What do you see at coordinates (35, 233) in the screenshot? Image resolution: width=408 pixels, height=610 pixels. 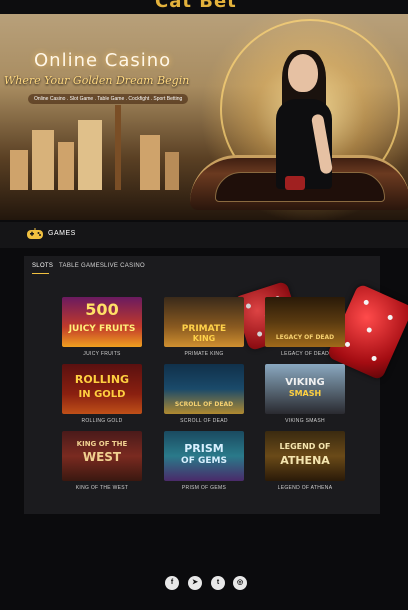 I see `gamepad-icon` at bounding box center [35, 233].